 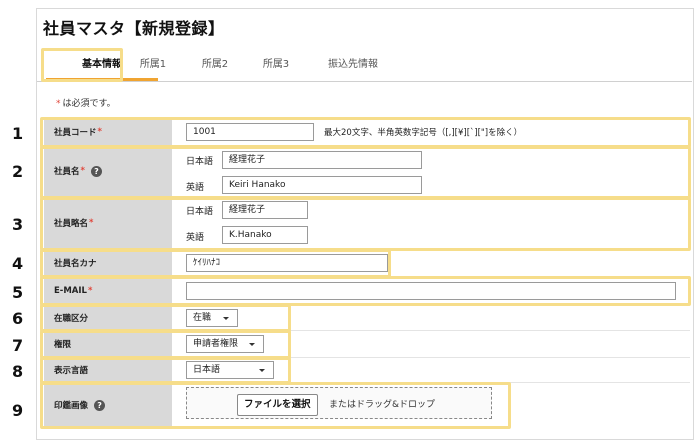 What do you see at coordinates (18, 133) in the screenshot?
I see `callout-1: 1` at bounding box center [18, 133].